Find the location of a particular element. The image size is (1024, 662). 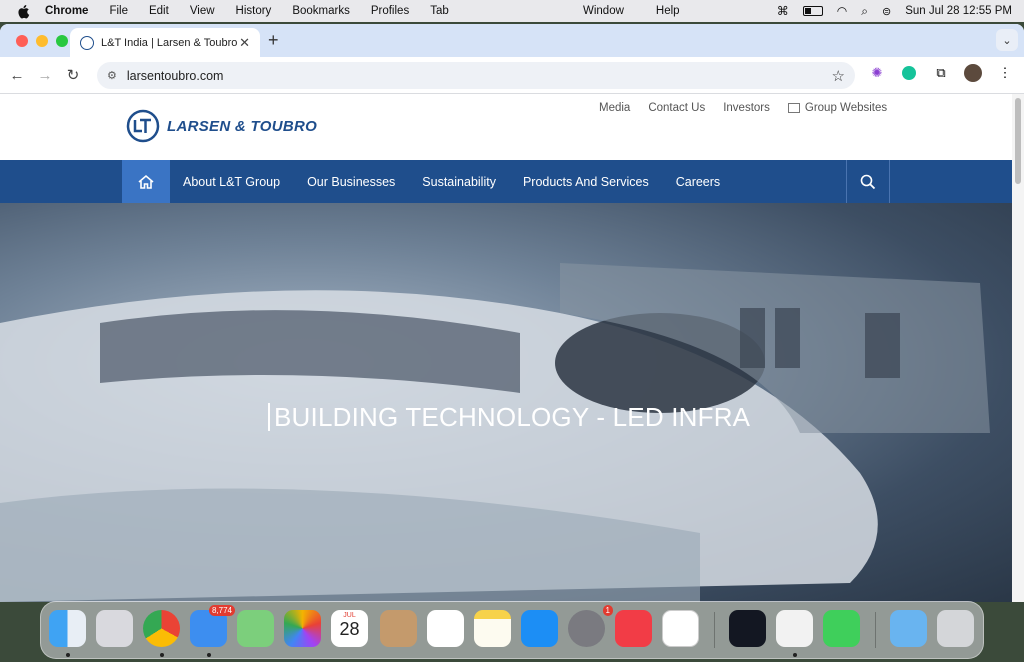

lt-logo: LARSEN & TOUBRO is located at coordinates (221, 126).